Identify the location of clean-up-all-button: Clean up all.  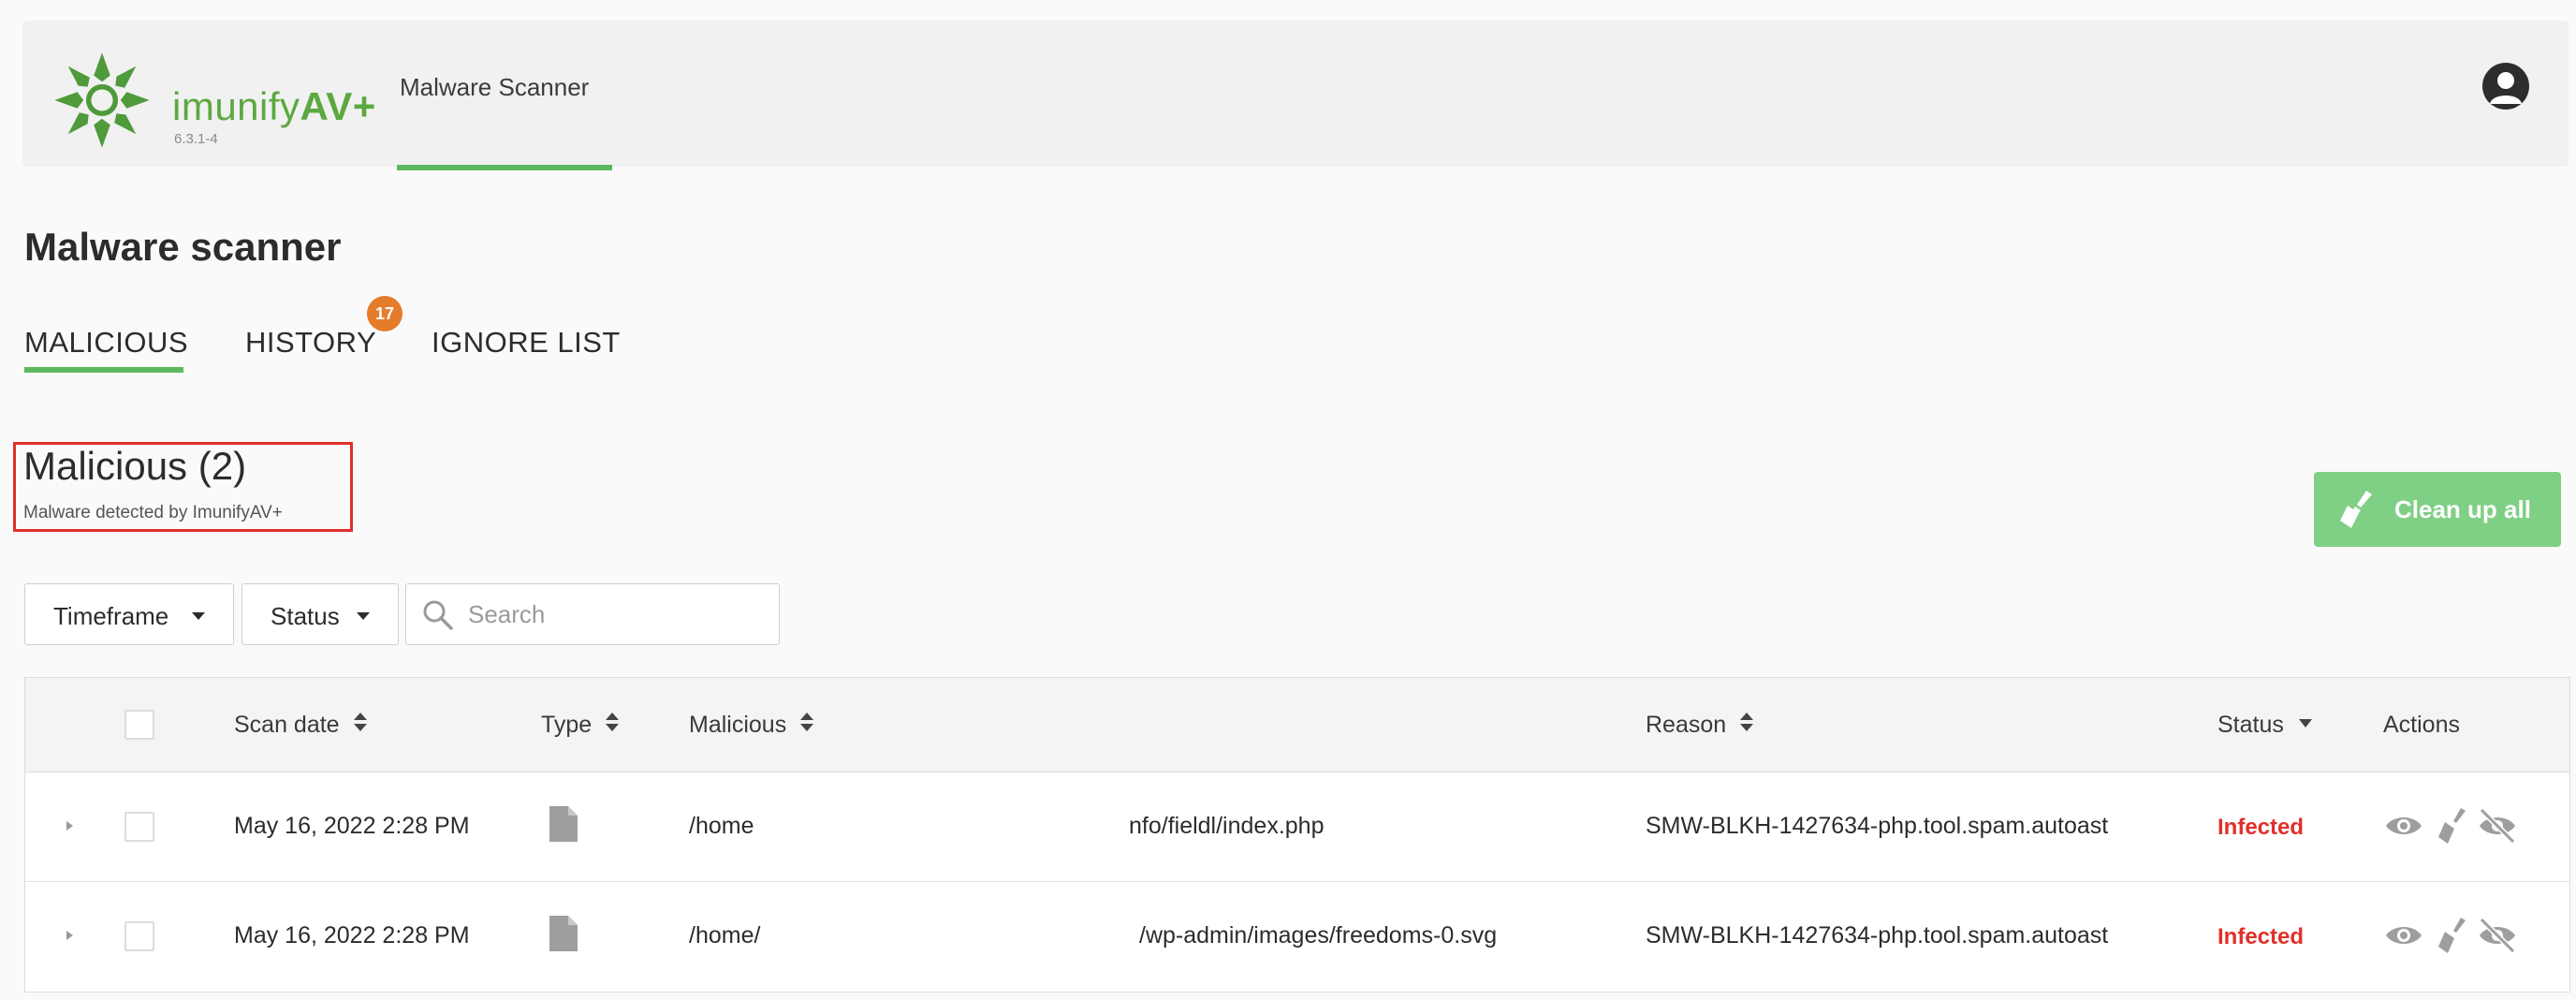
(2437, 510).